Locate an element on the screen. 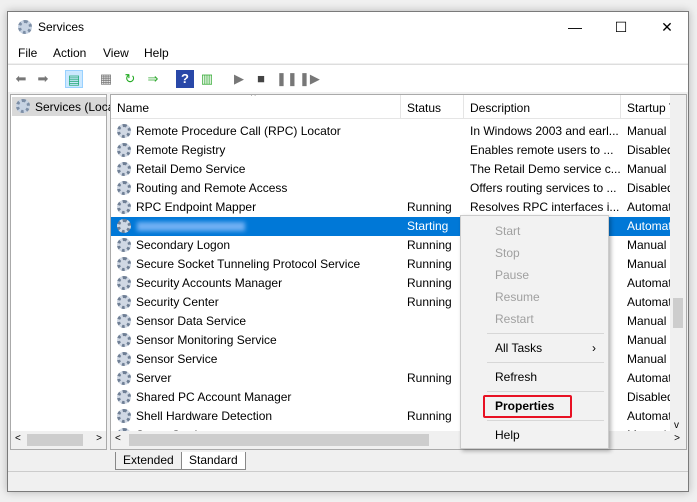 The height and width of the screenshot is (502, 697). service-name: Security Center is located at coordinates (177, 302).